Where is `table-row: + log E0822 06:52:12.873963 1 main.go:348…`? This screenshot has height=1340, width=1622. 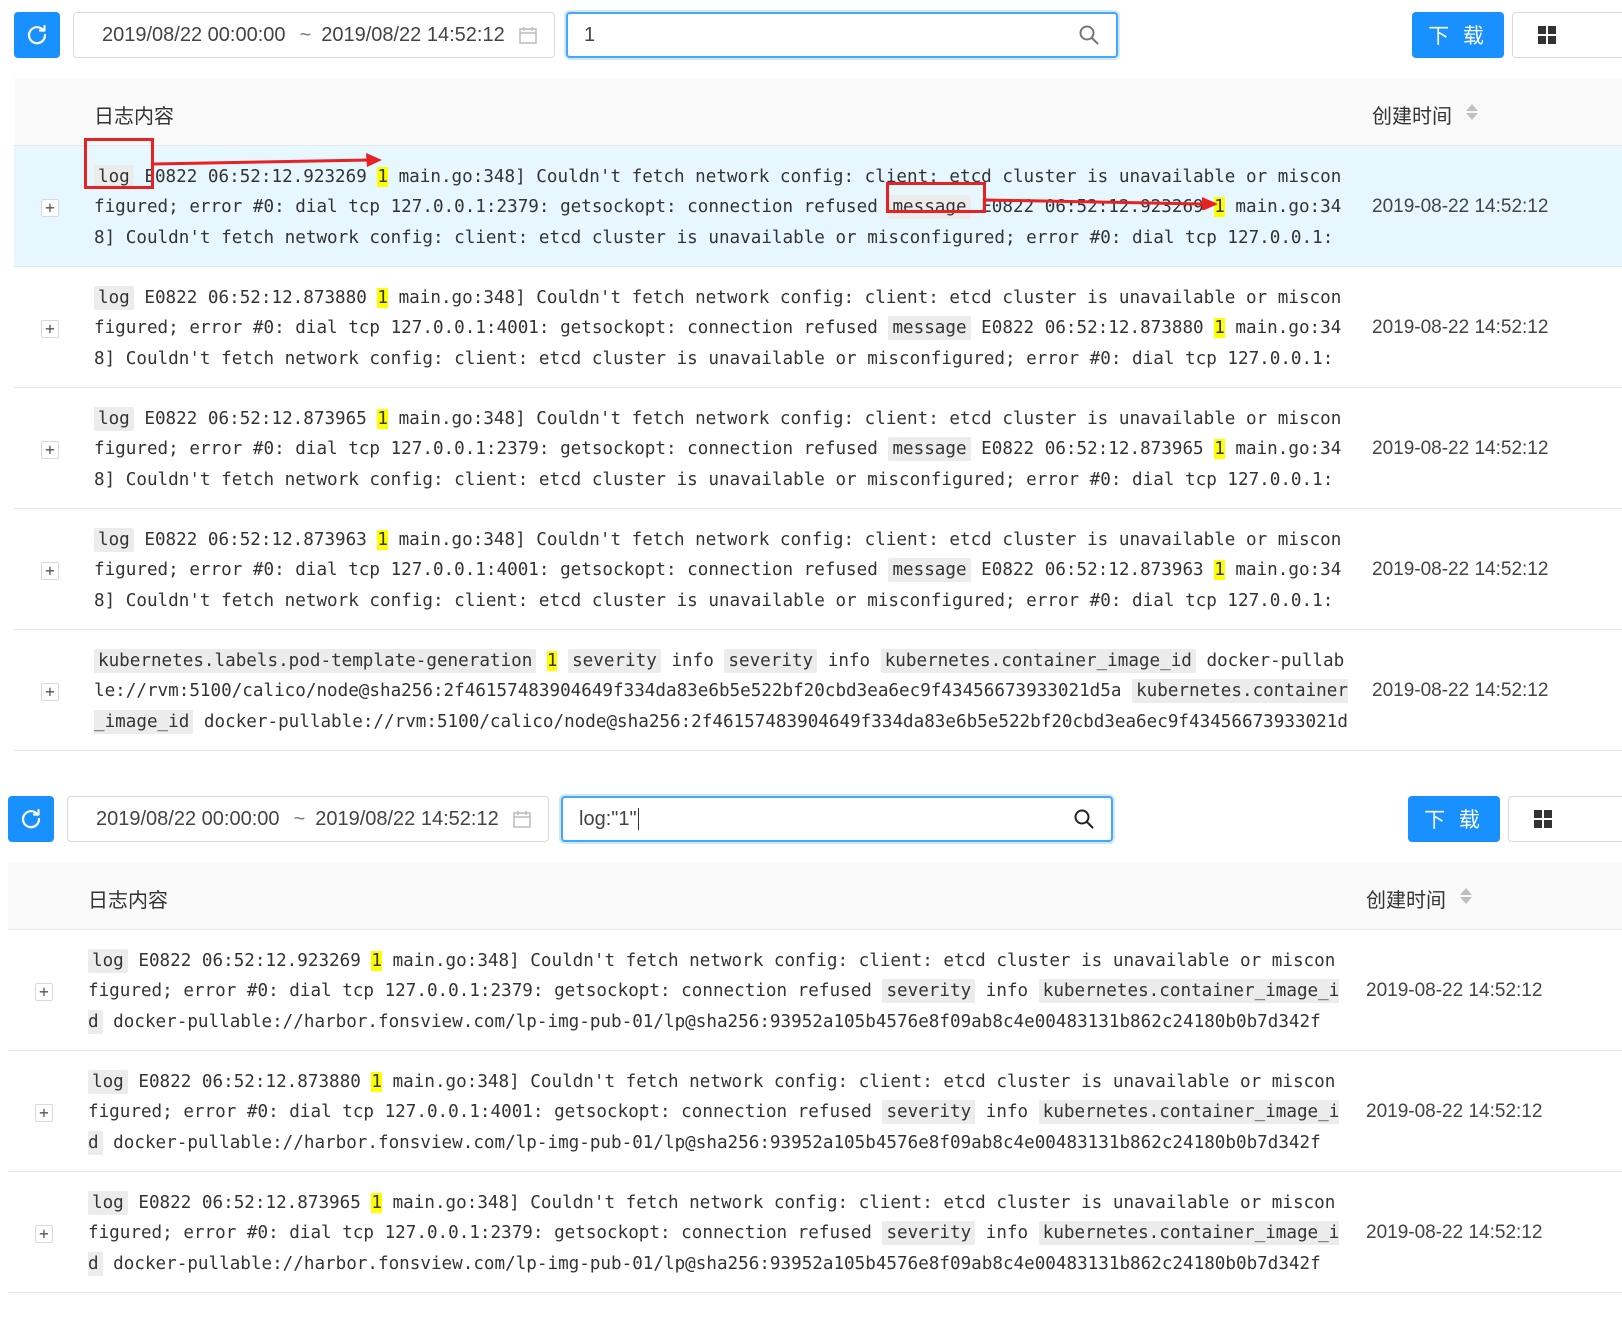 table-row: + log E0822 06:52:12.873963 1 main.go:348… is located at coordinates (818, 569).